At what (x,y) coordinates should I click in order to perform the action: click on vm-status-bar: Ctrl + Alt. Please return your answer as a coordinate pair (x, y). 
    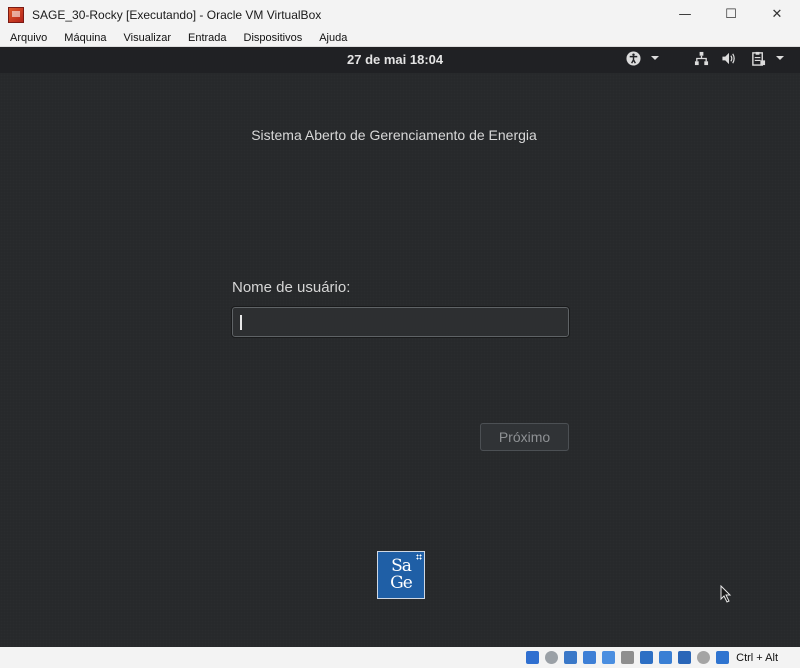
    Looking at the image, I should click on (400, 657).